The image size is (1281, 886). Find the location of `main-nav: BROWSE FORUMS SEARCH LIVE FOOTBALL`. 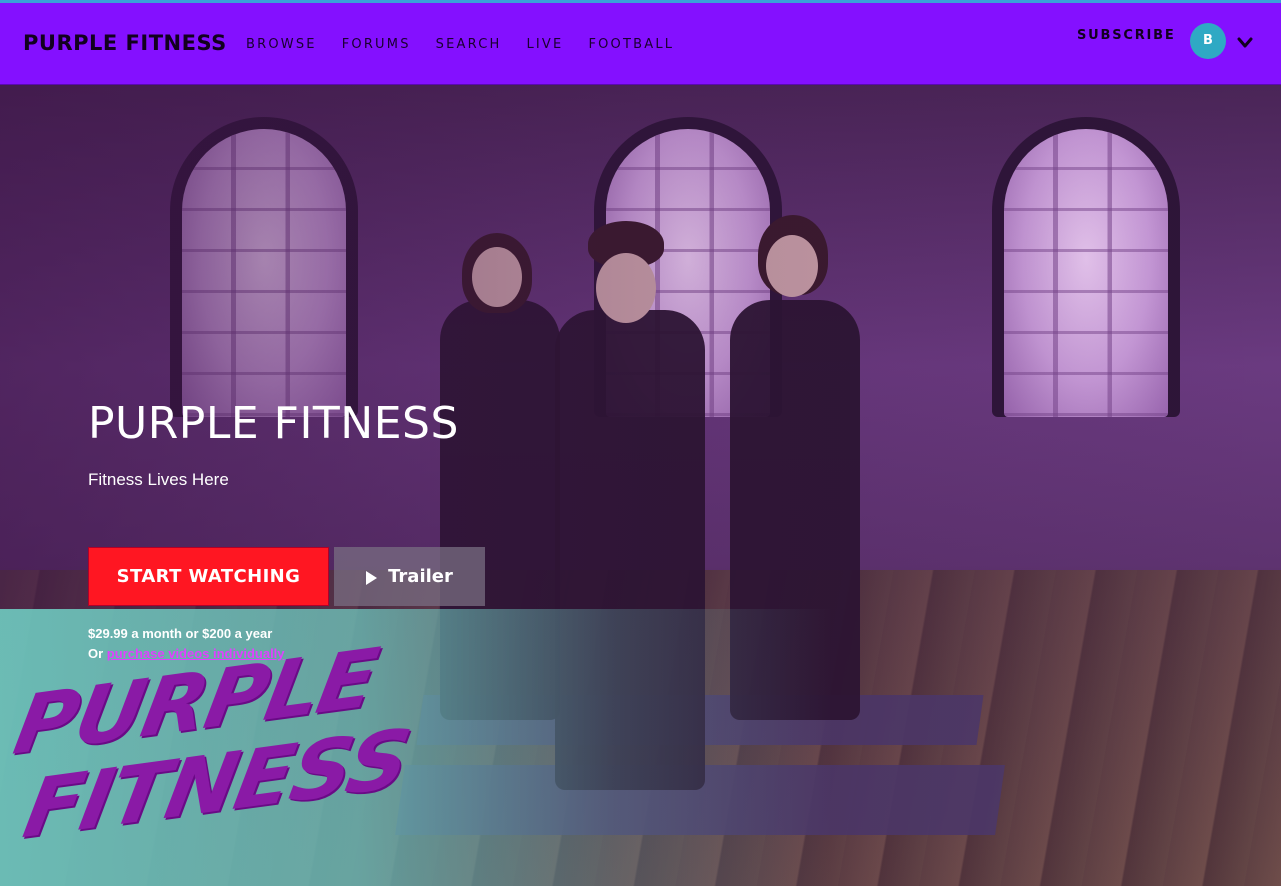

main-nav: BROWSE FORUMS SEARCH LIVE FOOTBALL is located at coordinates (472, 44).